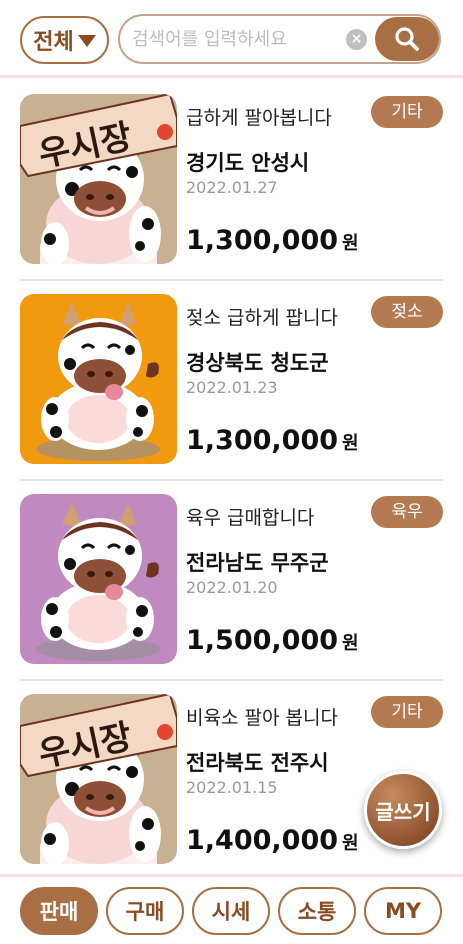 The image size is (463, 944). I want to click on search-icon, so click(407, 39).